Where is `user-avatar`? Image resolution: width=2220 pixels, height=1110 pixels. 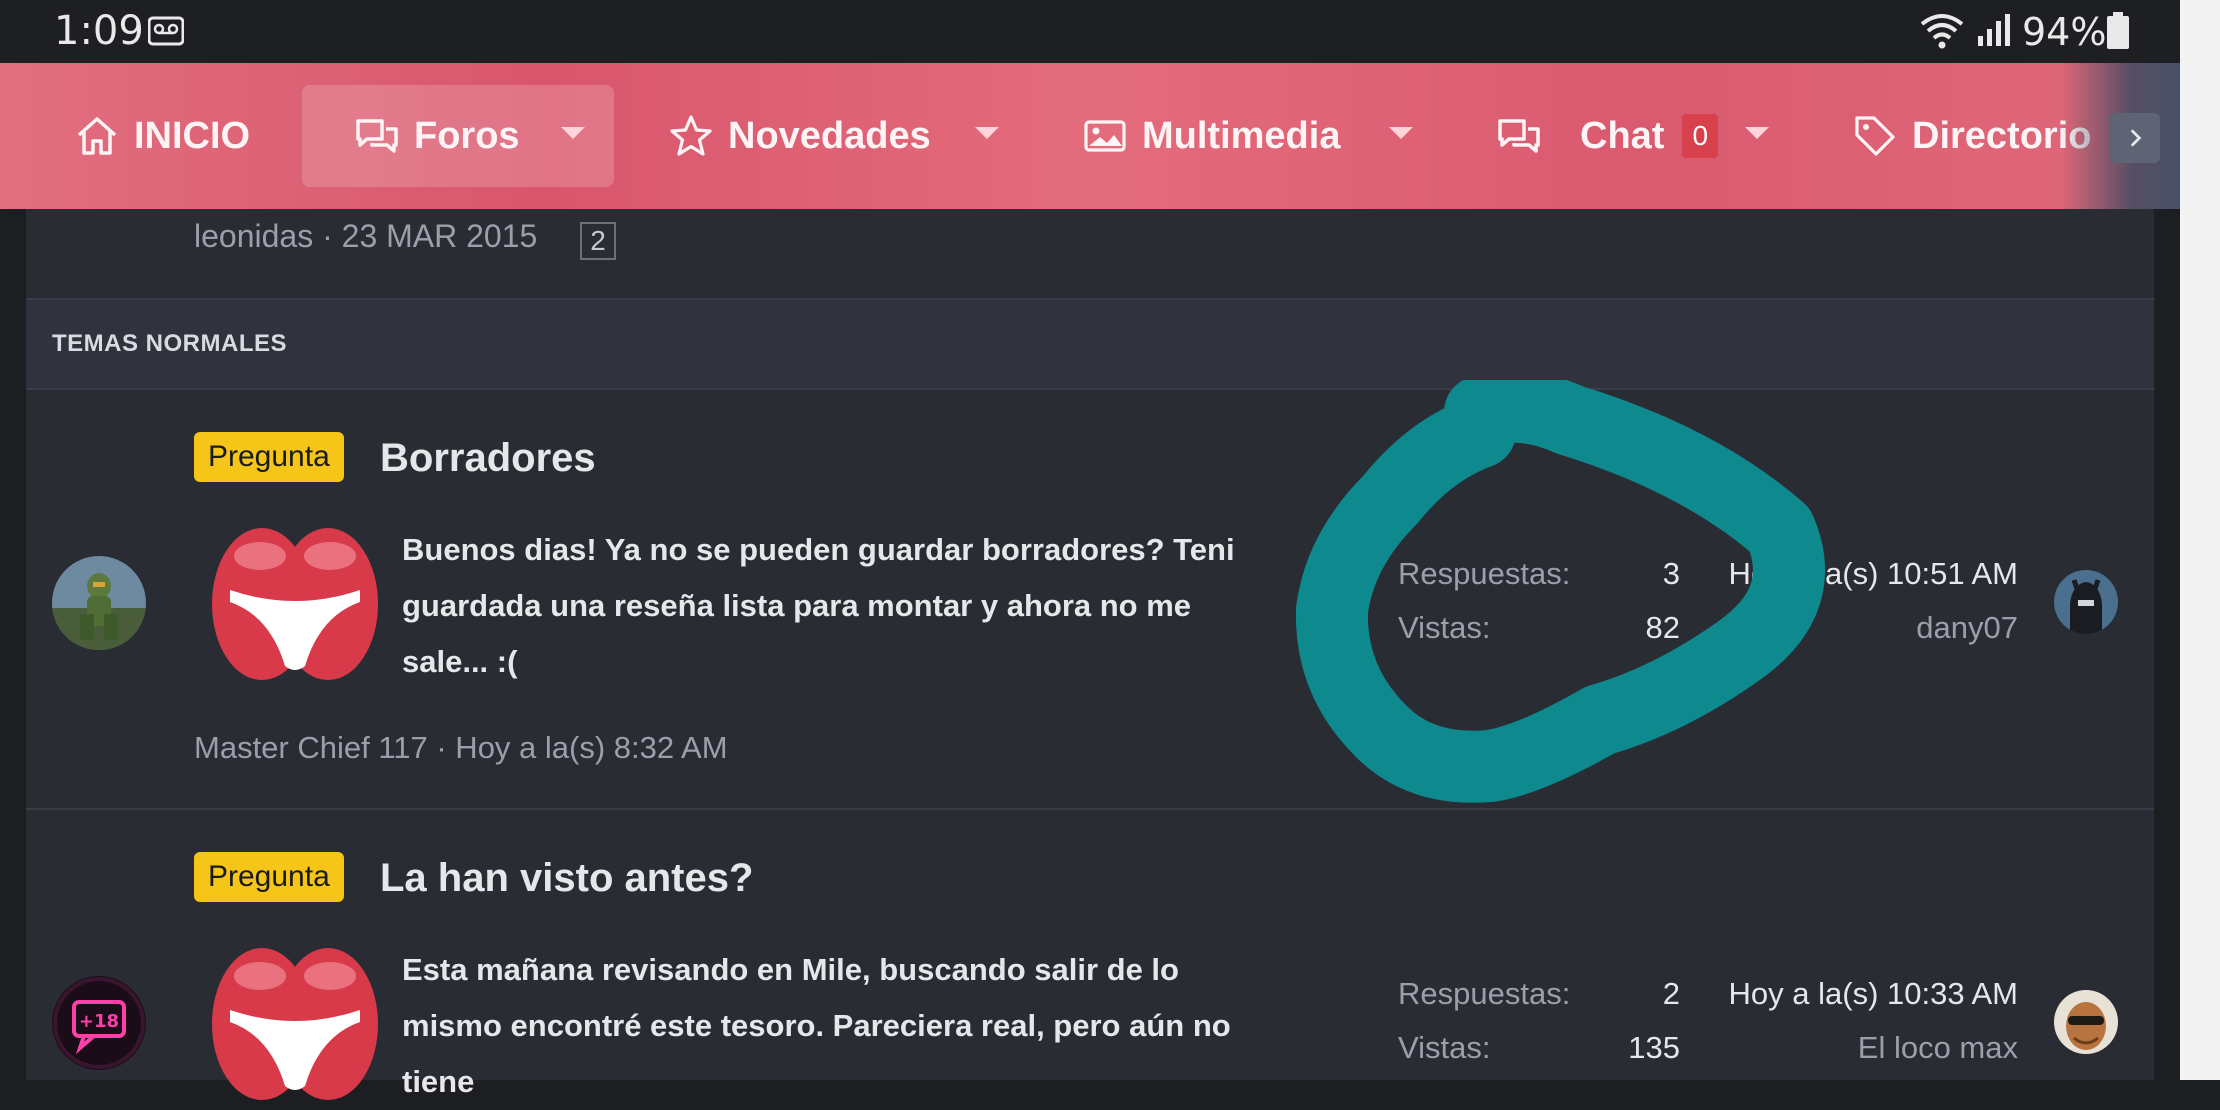 user-avatar is located at coordinates (99, 603).